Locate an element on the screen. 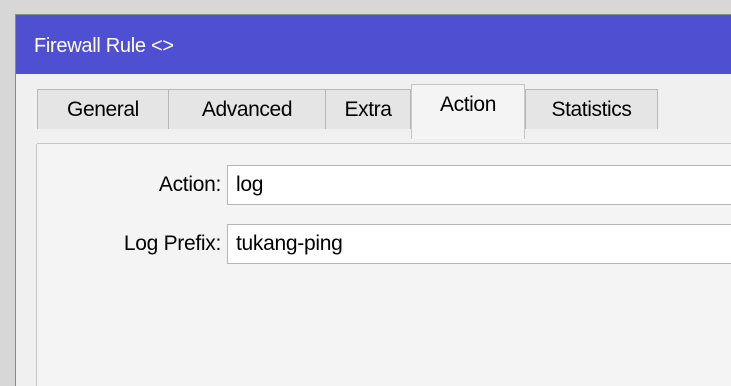 The width and height of the screenshot is (731, 386). window-titlebar: Firewall Rule <> is located at coordinates (373, 44).